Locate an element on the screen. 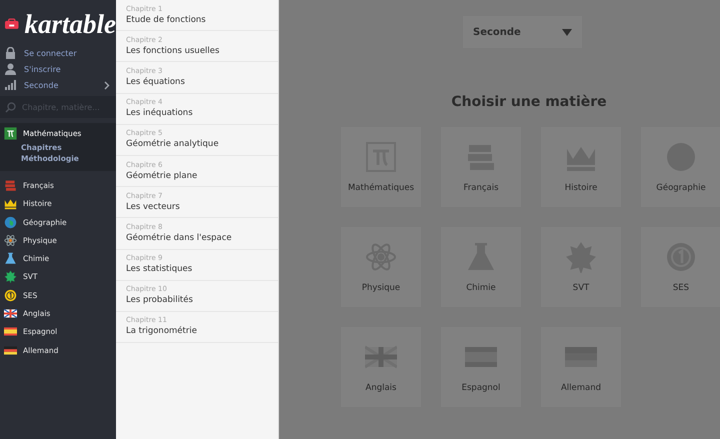 The width and height of the screenshot is (720, 439). logo-text: kartable is located at coordinates (70, 23).